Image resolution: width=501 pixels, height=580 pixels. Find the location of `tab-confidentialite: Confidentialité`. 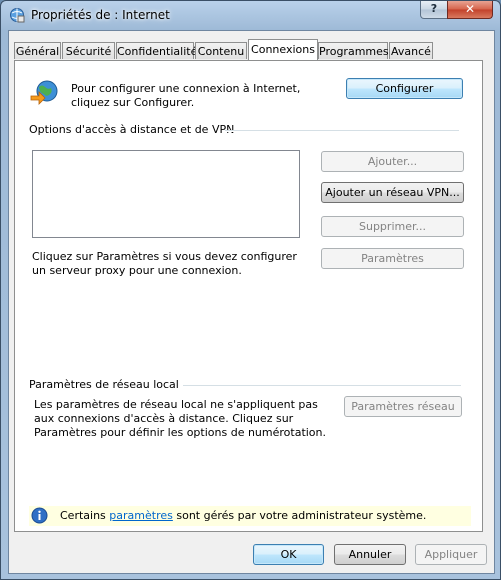

tab-confidentialite: Confidentialité is located at coordinates (156, 50).